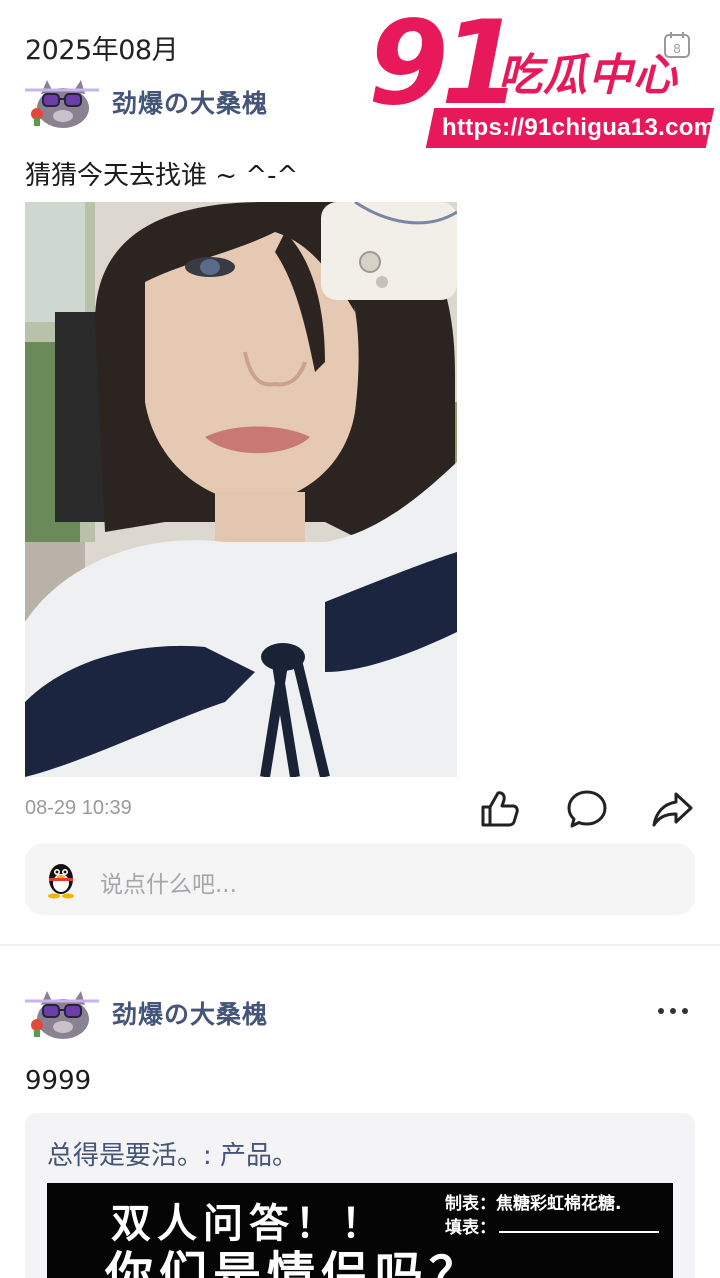  I want to click on post-text: 9999, so click(58, 1081).